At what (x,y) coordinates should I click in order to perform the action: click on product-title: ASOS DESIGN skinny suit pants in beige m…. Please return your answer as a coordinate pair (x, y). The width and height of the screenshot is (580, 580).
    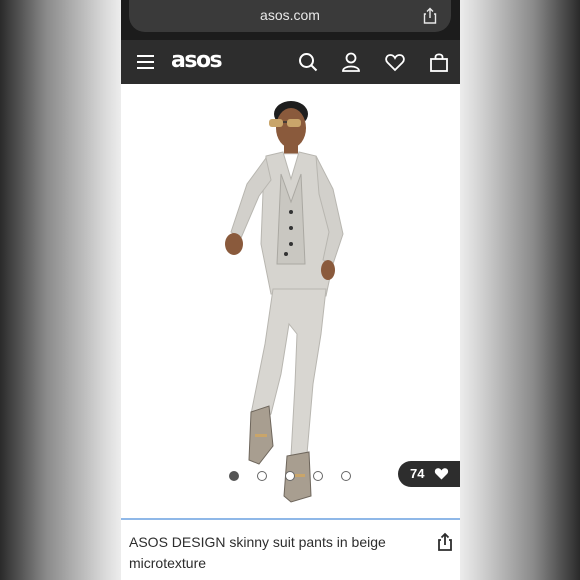
    Looking at the image, I should click on (257, 552).